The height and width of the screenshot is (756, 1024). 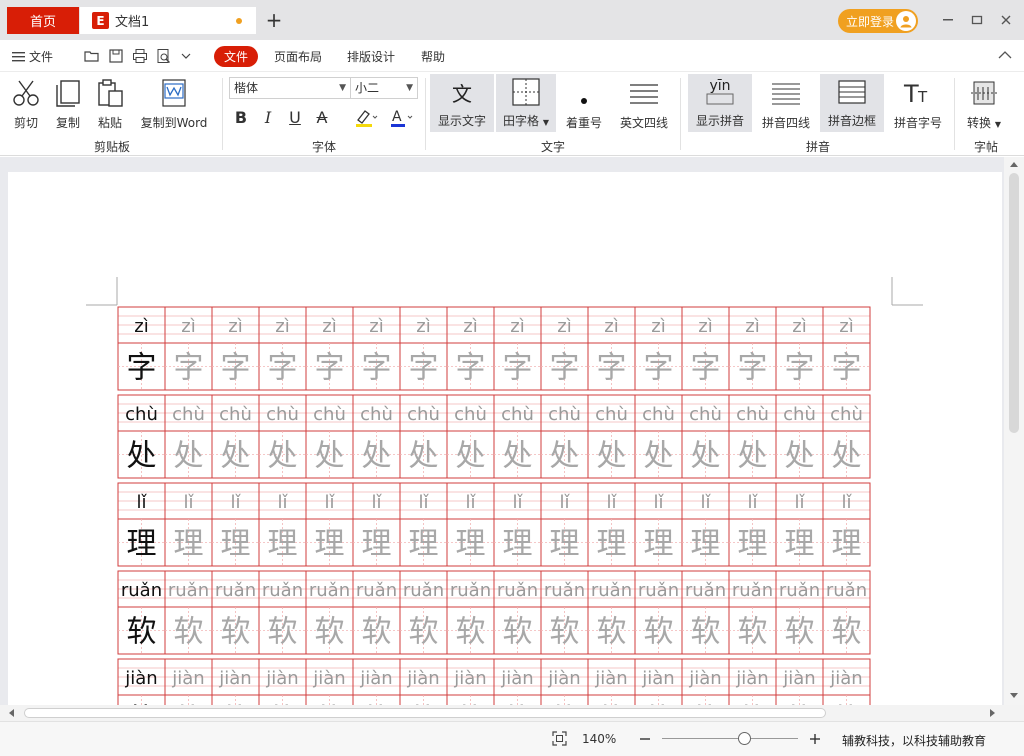 What do you see at coordinates (110, 103) in the screenshot?
I see `paste-button: 粘贴` at bounding box center [110, 103].